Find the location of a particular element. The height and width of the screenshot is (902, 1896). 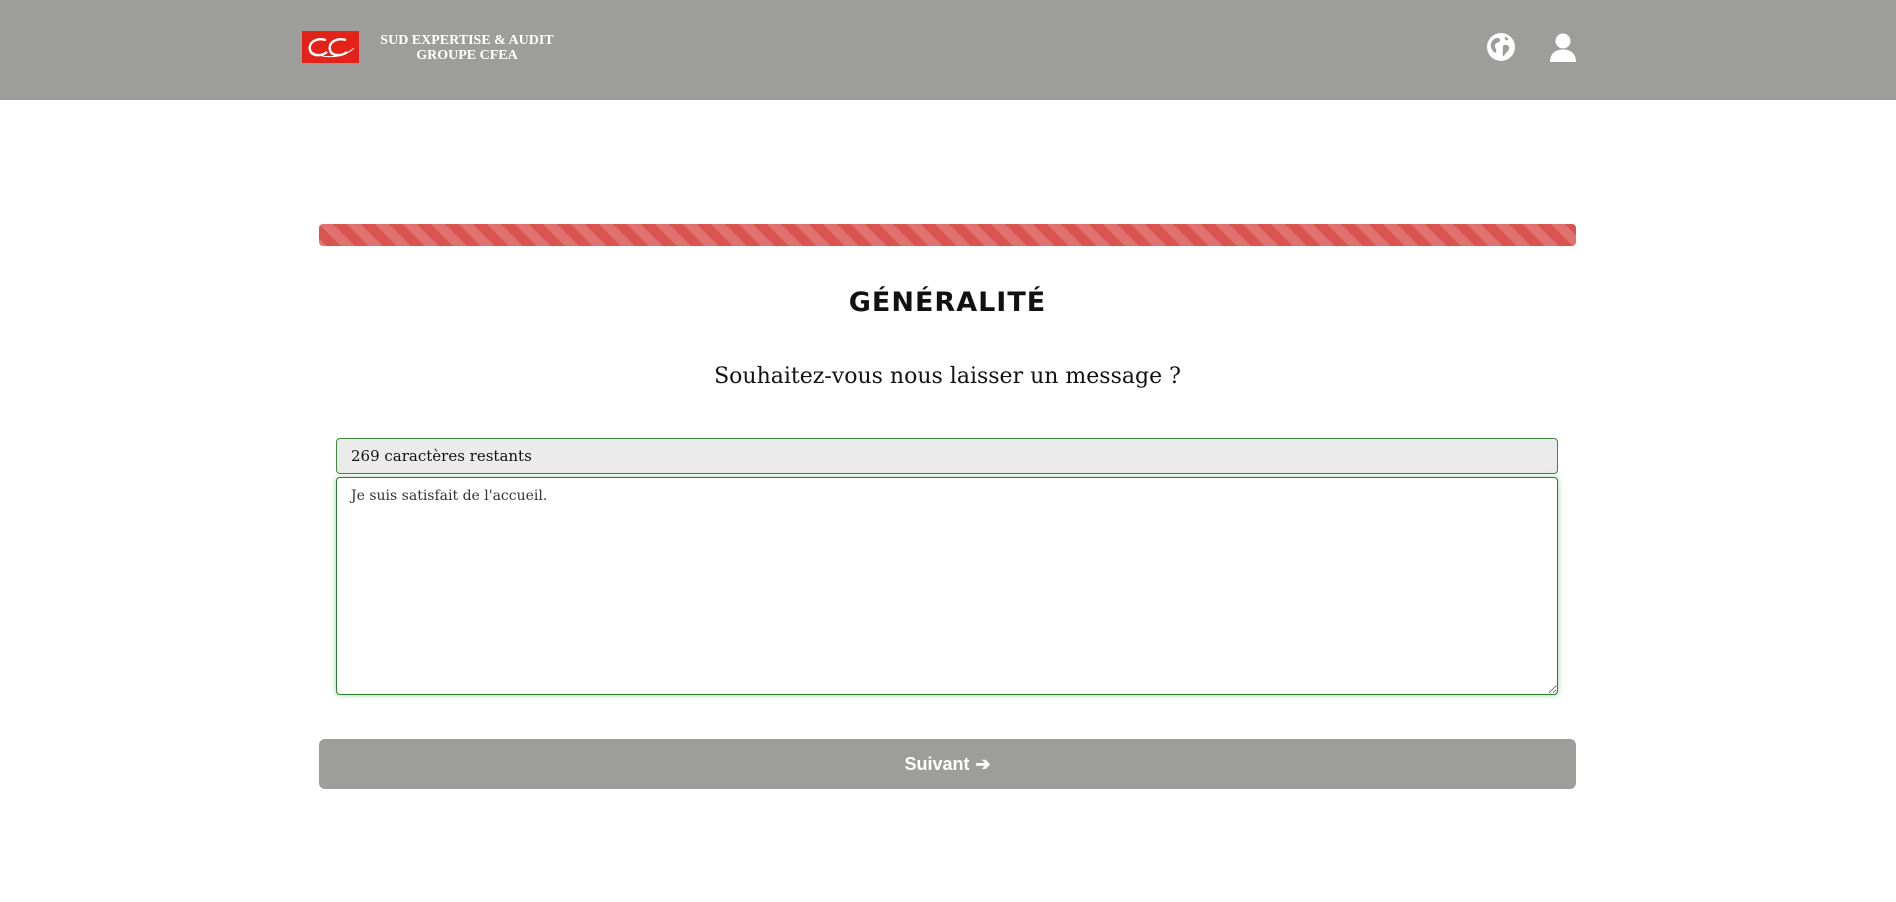

question-text: Souhaitez-vous nous laisser un message ? is located at coordinates (947, 376).